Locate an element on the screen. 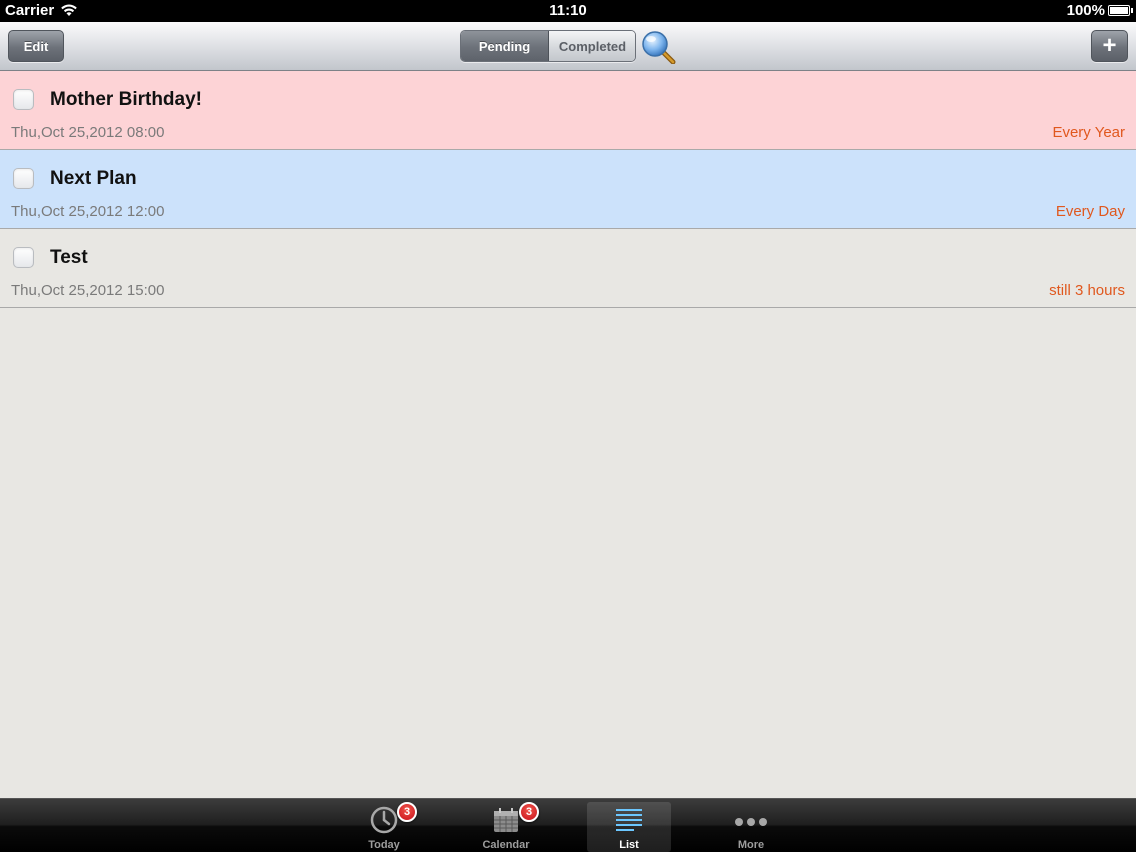 The height and width of the screenshot is (852, 1136). tab-today: 3 Today is located at coordinates (384, 827).